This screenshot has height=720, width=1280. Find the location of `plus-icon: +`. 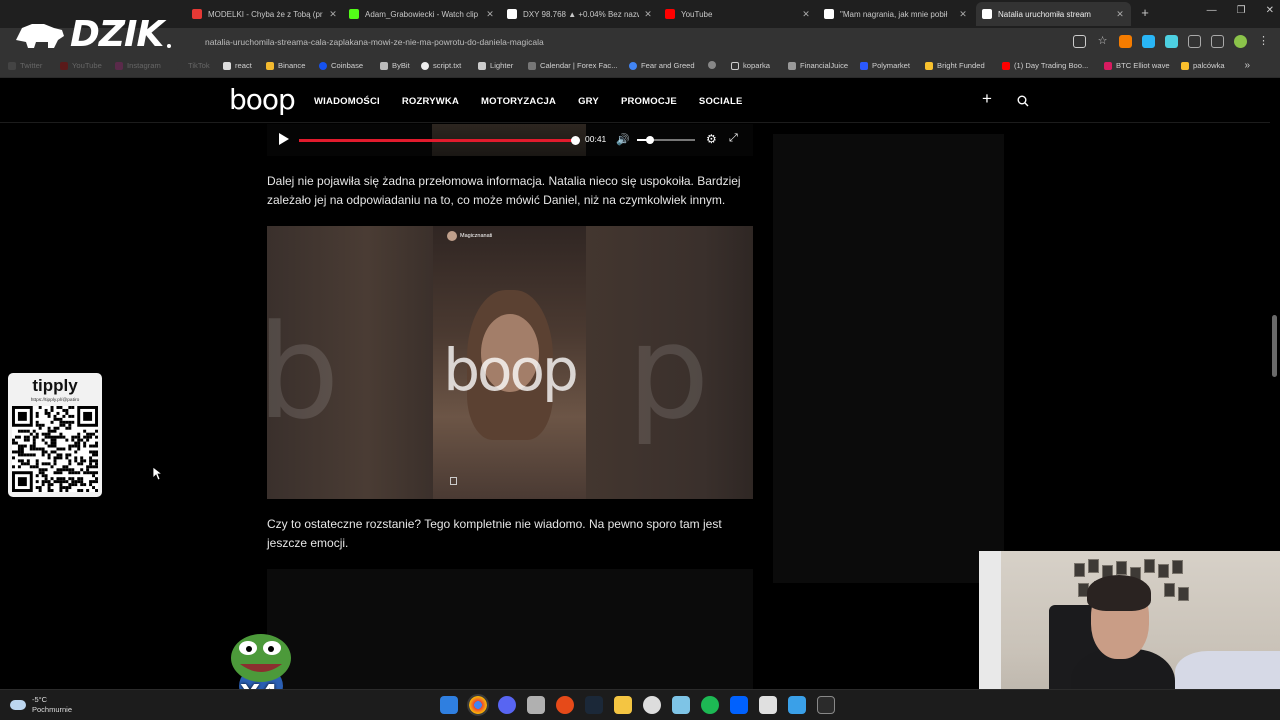

plus-icon: + is located at coordinates (987, 99).